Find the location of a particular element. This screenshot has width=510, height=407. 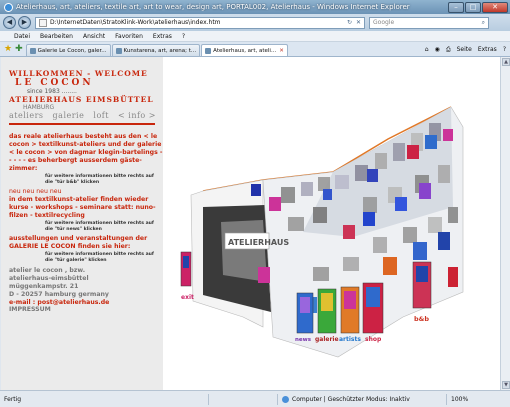

divider is located at coordinates (82, 124).